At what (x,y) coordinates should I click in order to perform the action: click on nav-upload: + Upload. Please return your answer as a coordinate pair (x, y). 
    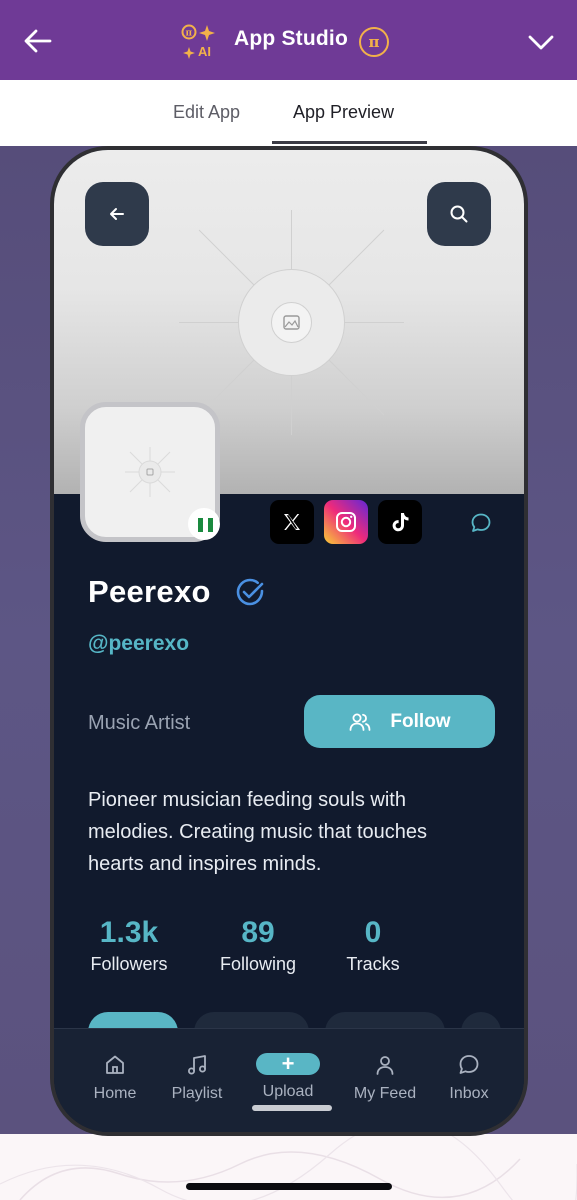
    Looking at the image, I should click on (288, 1077).